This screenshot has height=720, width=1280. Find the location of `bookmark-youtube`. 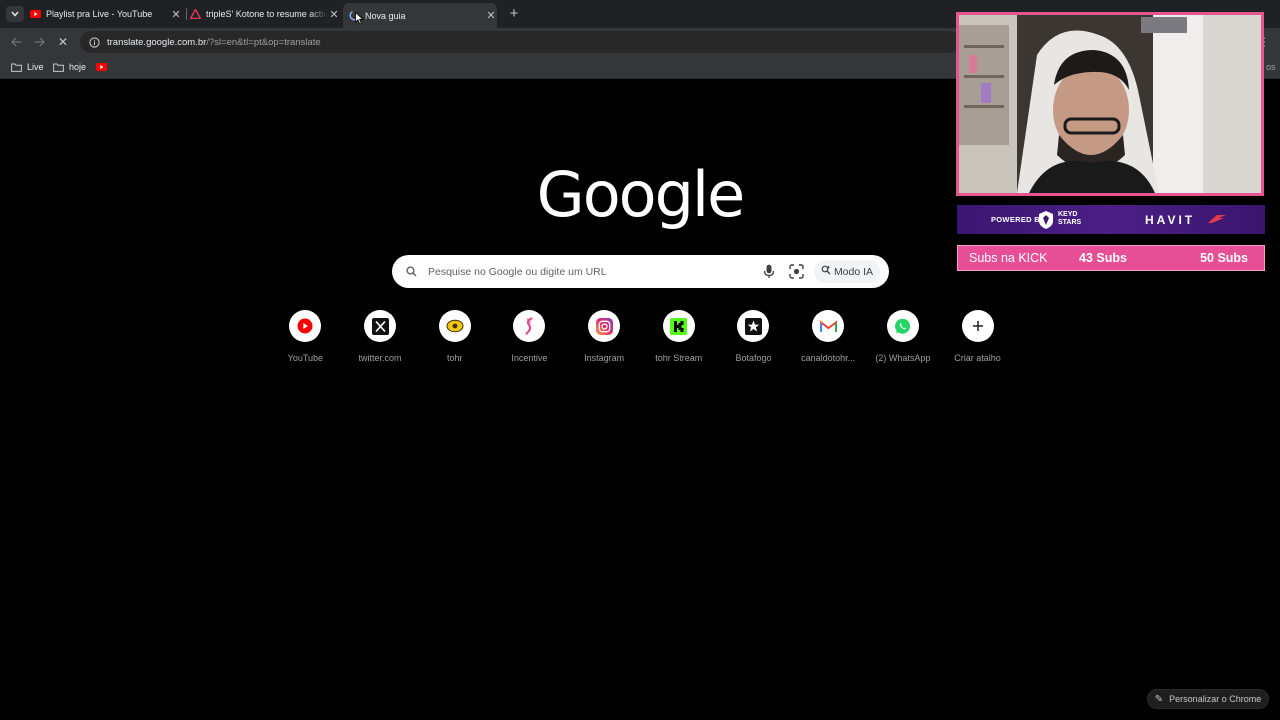

bookmark-youtube is located at coordinates (103, 67).